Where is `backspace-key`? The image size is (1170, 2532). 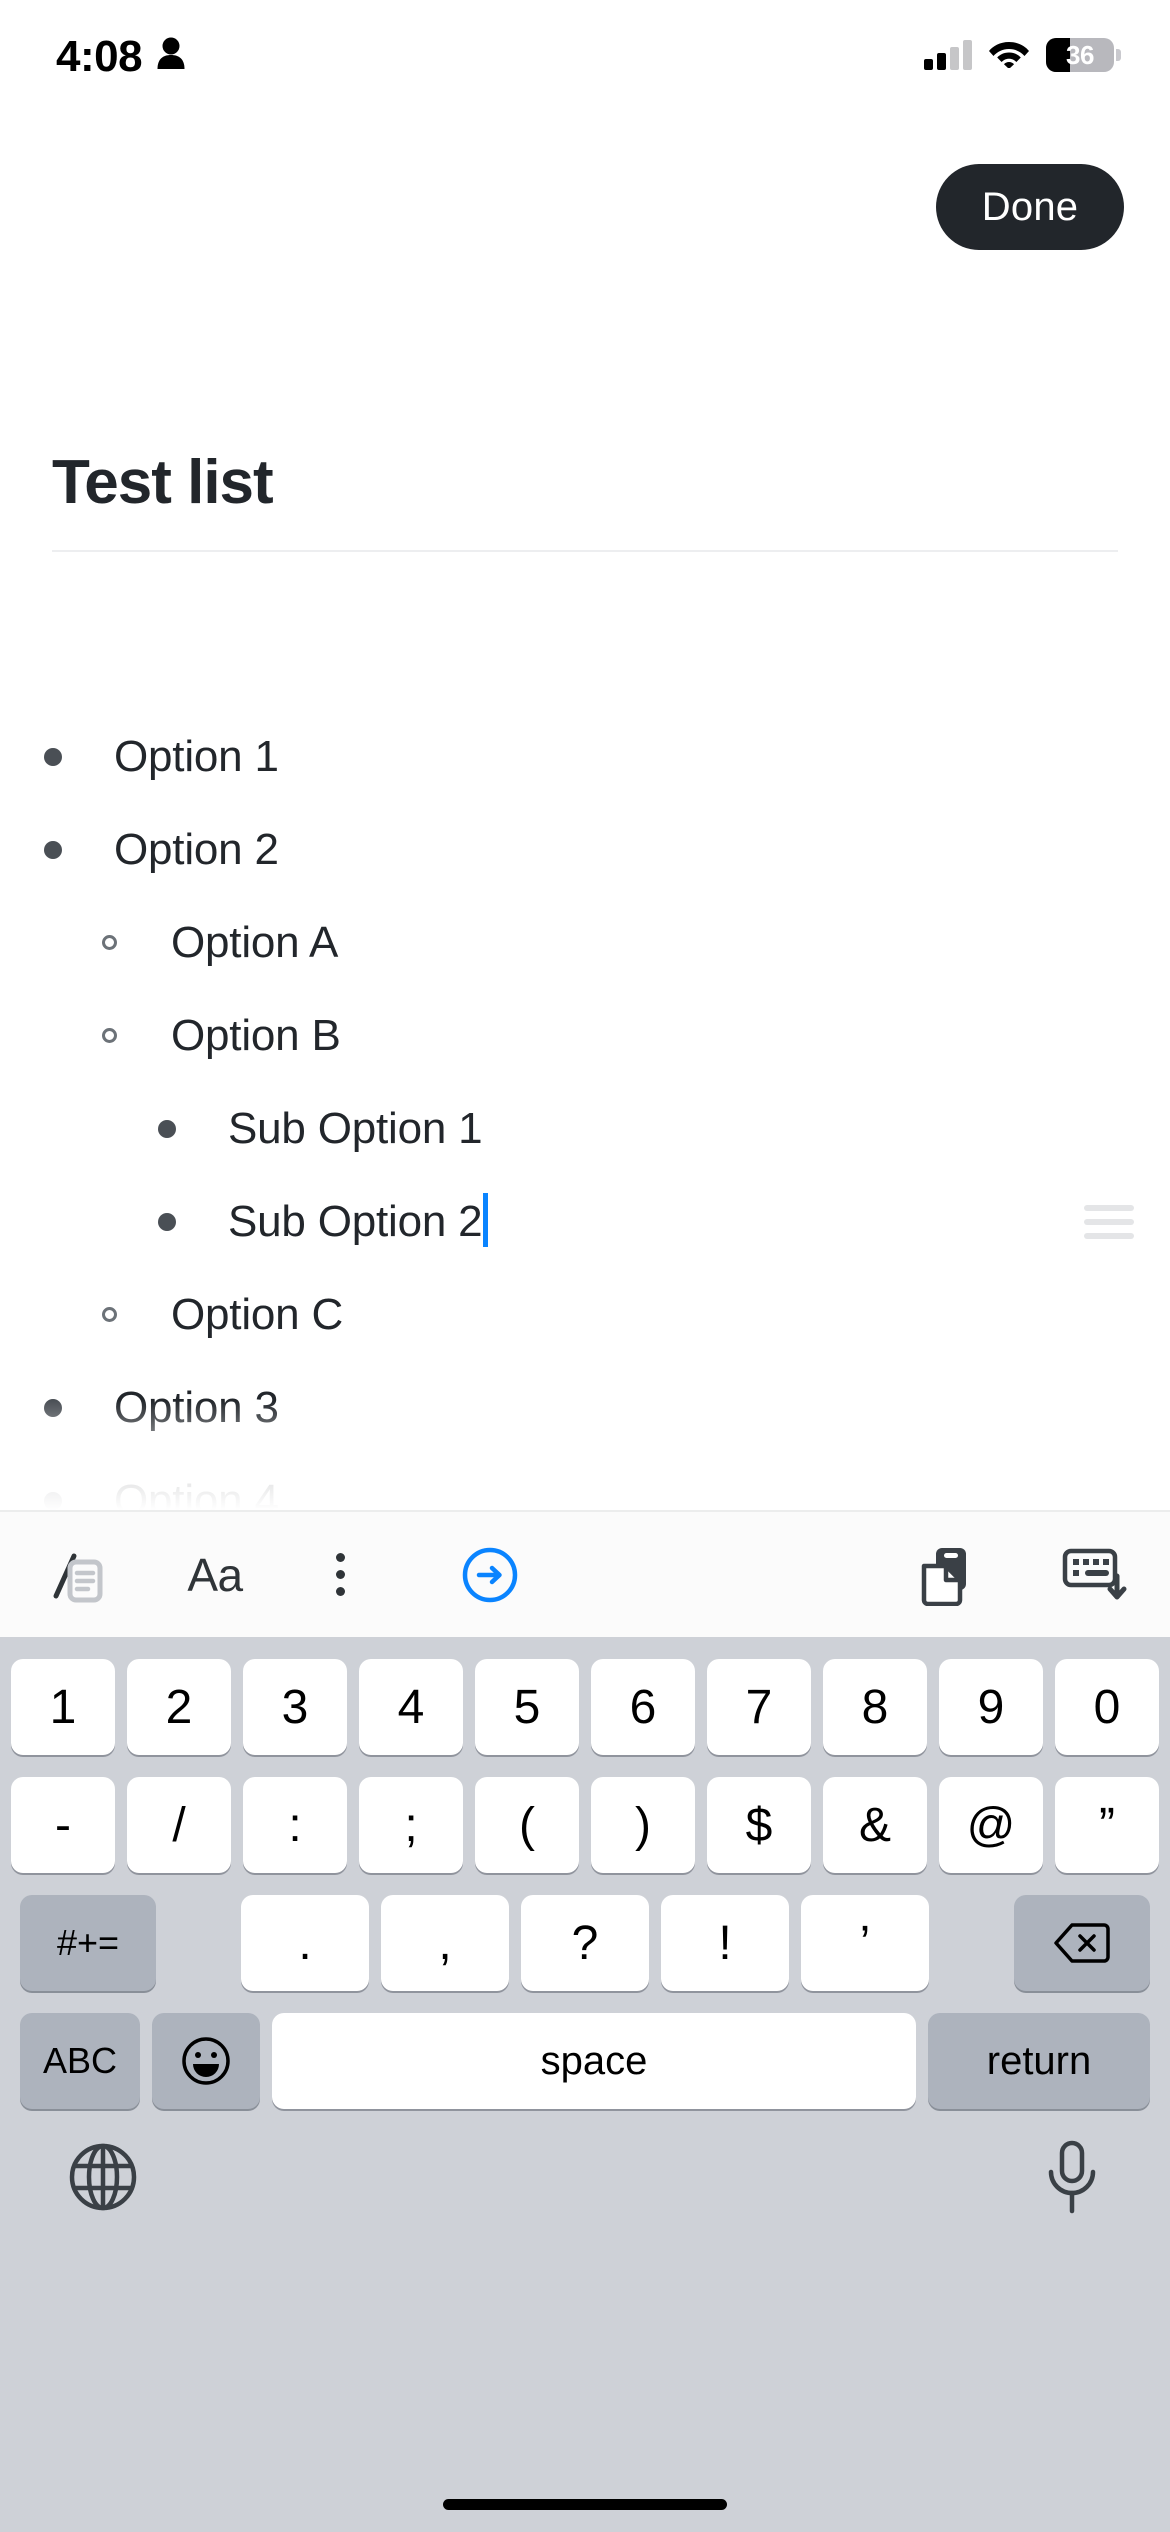 backspace-key is located at coordinates (1082, 1943).